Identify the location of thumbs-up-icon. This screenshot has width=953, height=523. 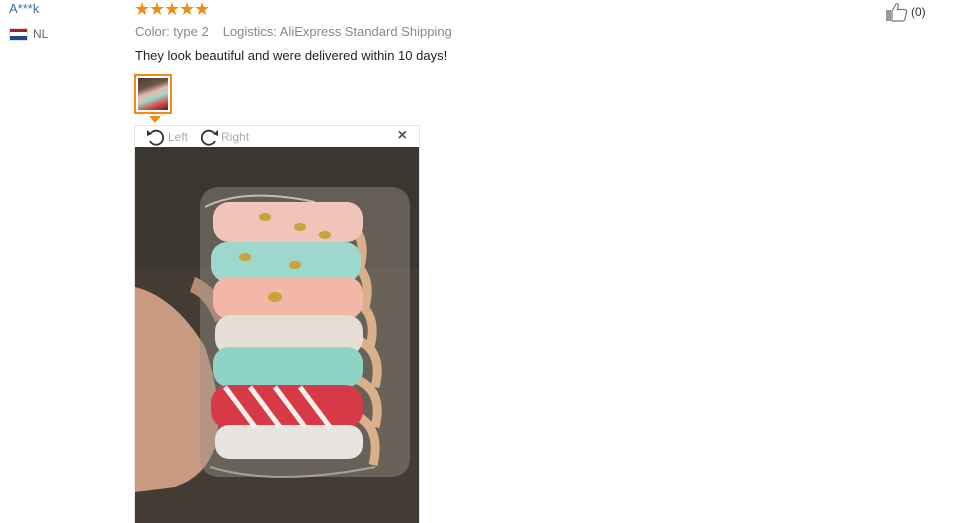
(897, 12).